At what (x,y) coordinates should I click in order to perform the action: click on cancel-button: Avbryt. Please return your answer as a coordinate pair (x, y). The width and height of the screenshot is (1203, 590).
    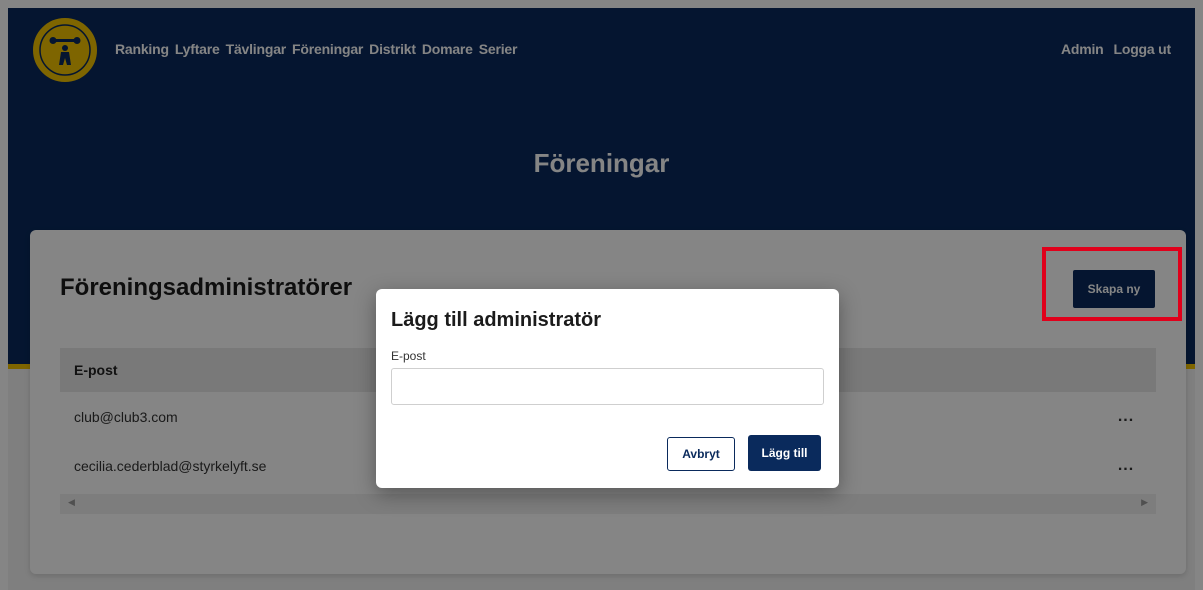
    Looking at the image, I should click on (701, 454).